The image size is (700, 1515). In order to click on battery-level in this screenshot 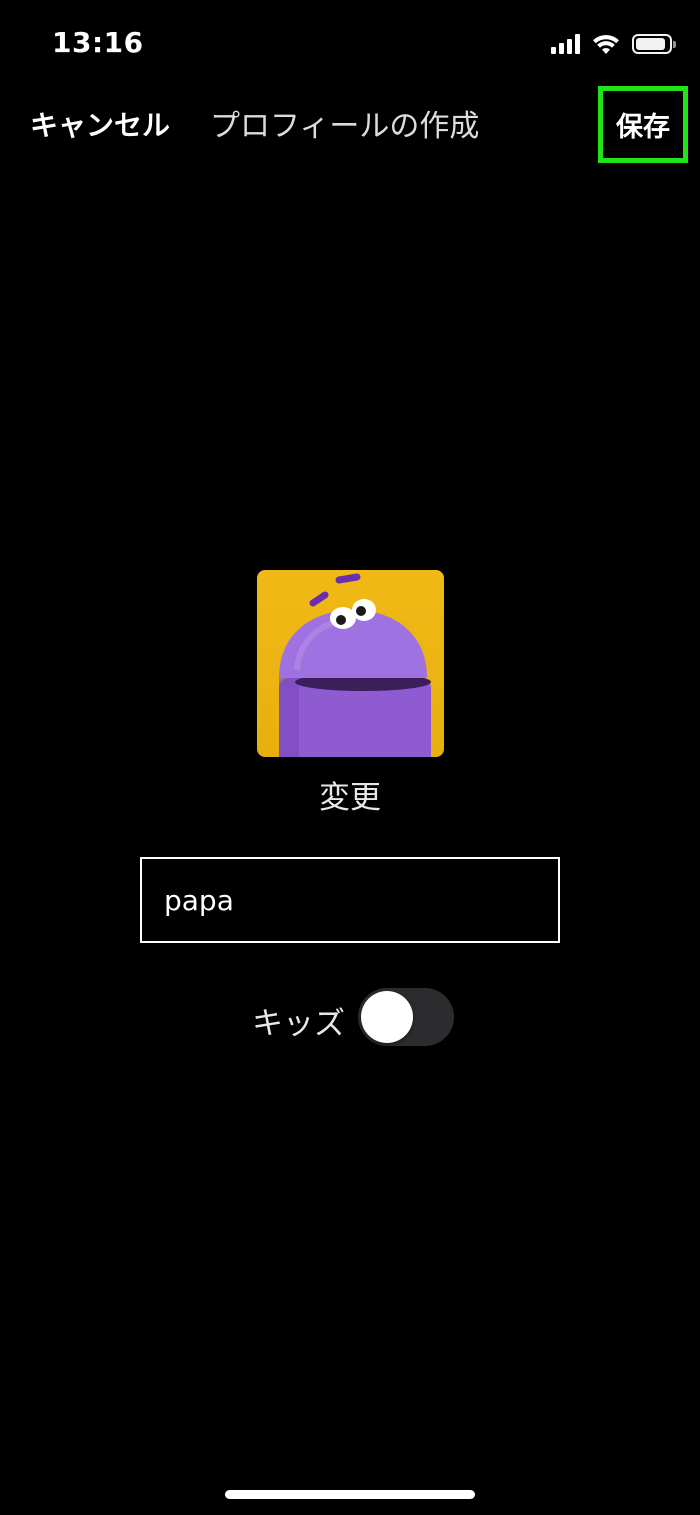, I will do `click(650, 44)`.